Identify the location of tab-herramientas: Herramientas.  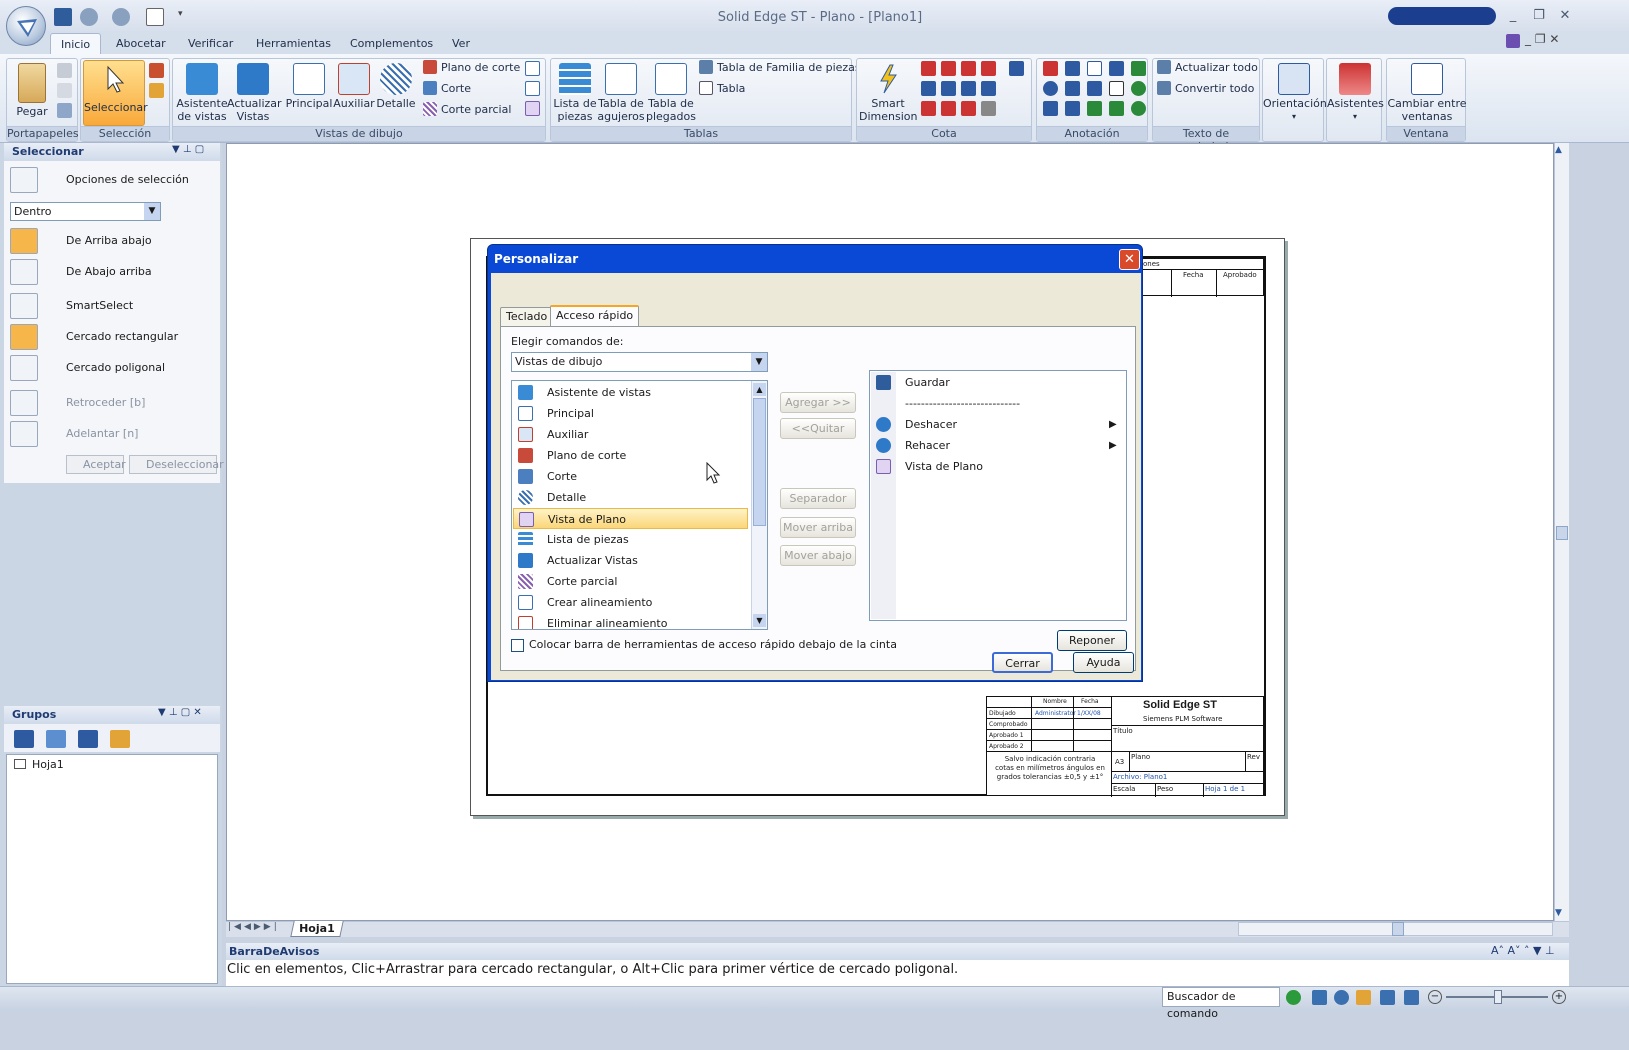
(293, 44).